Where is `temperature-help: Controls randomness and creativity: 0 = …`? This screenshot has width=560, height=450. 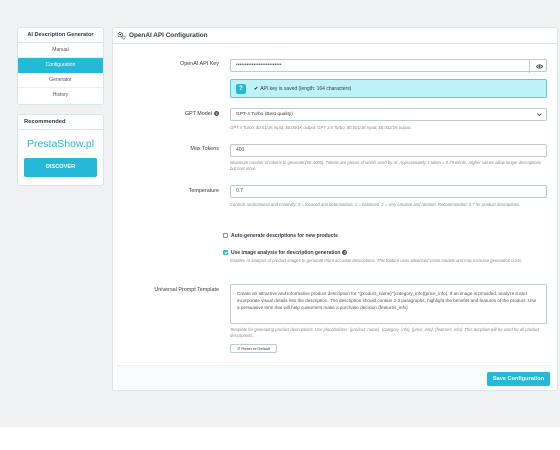 temperature-help: Controls randomness and creativity: 0 = … is located at coordinates (375, 204).